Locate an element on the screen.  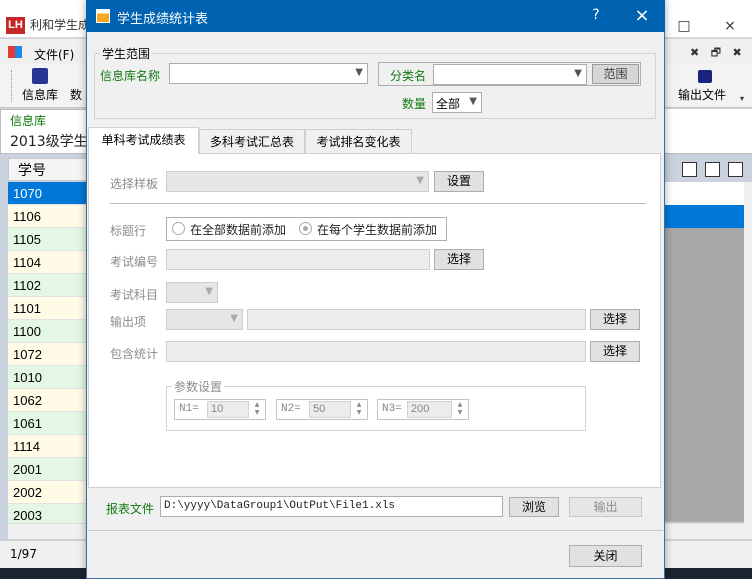
count-label: 数量 is located at coordinates (414, 104).